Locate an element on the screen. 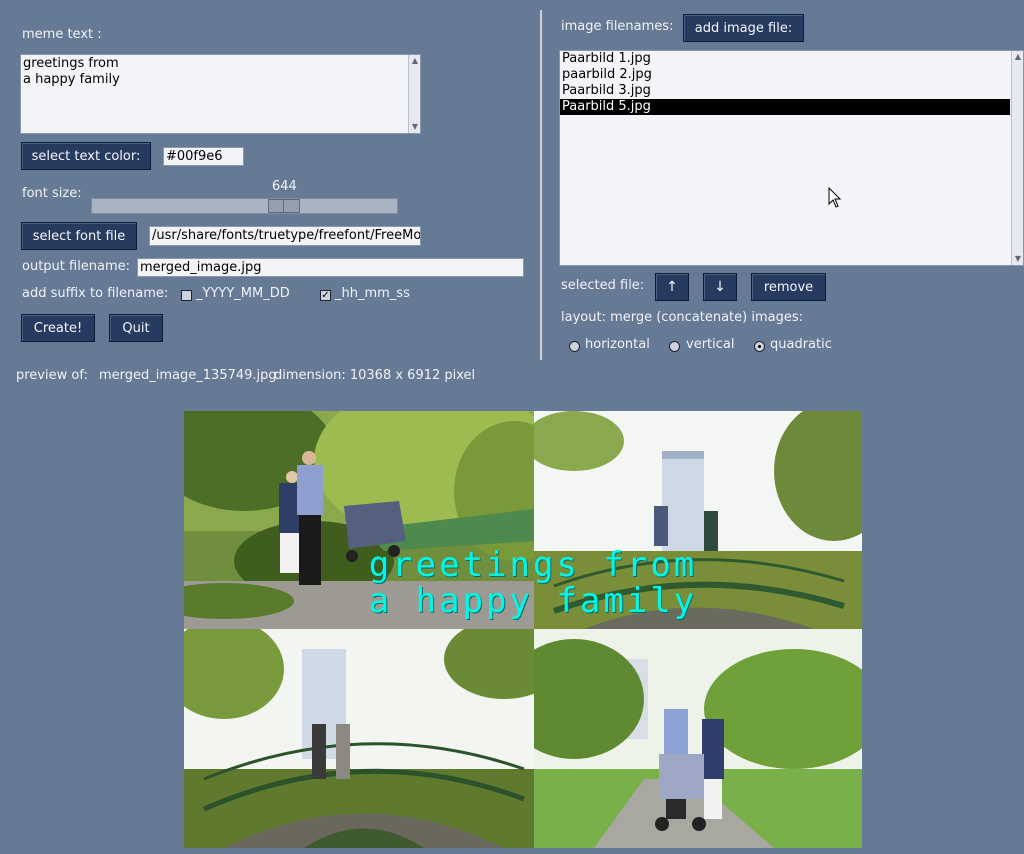 This screenshot has height=854, width=1024. preview-overlay-line: greetings from is located at coordinates (533, 565).